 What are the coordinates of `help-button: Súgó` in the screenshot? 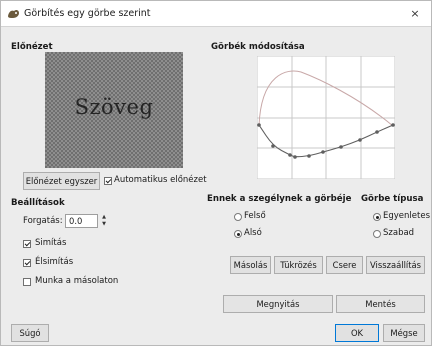 It's located at (30, 333).